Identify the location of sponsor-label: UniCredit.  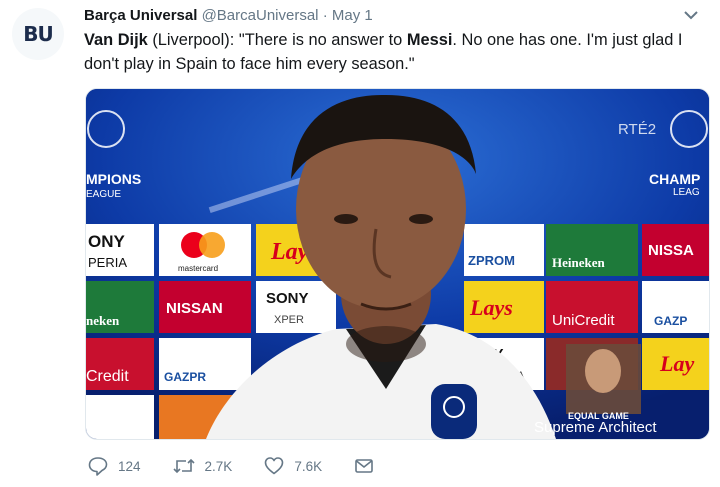
(583, 320).